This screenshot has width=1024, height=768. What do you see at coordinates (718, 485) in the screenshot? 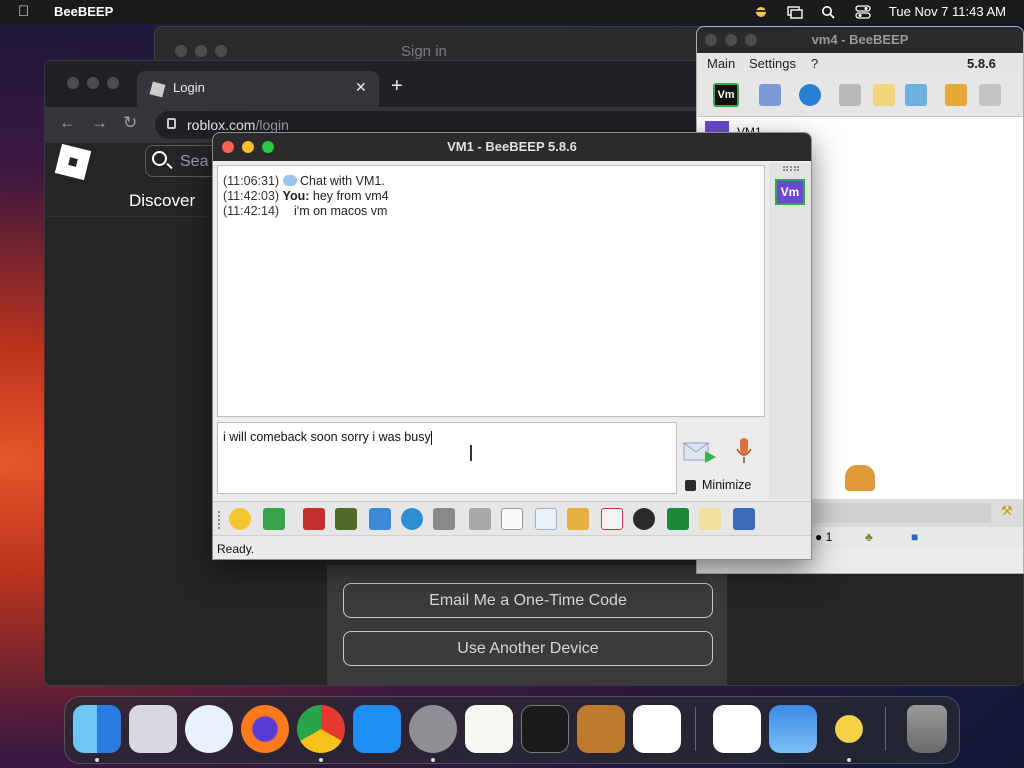
I see `minimize-checkbox: Minimize` at bounding box center [718, 485].